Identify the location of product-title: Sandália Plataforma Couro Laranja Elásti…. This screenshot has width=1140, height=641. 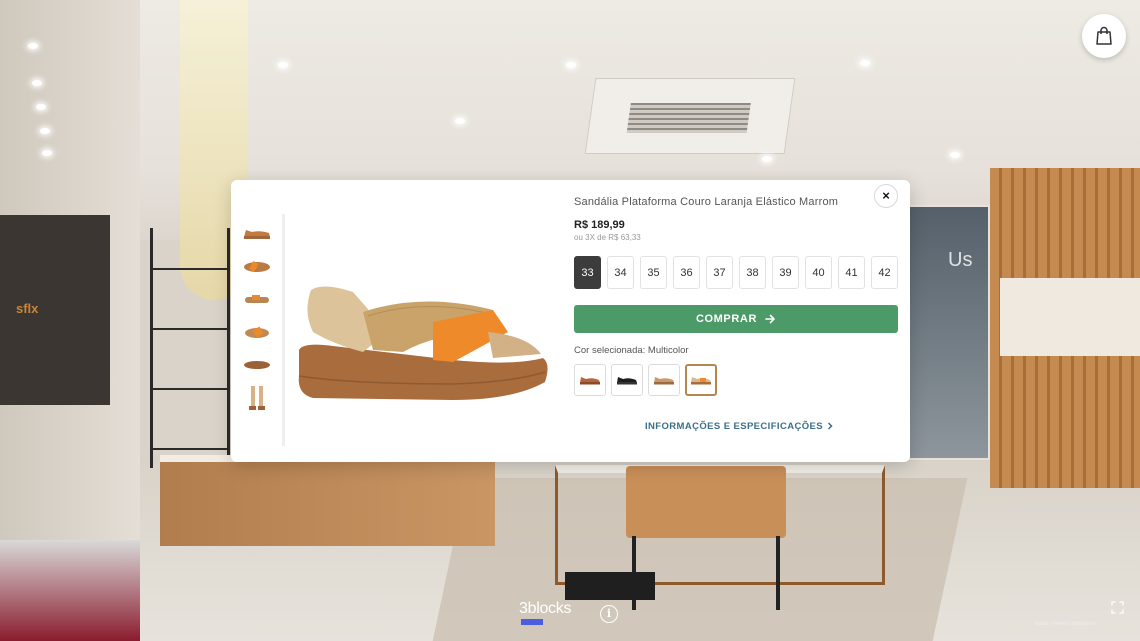
(706, 202).